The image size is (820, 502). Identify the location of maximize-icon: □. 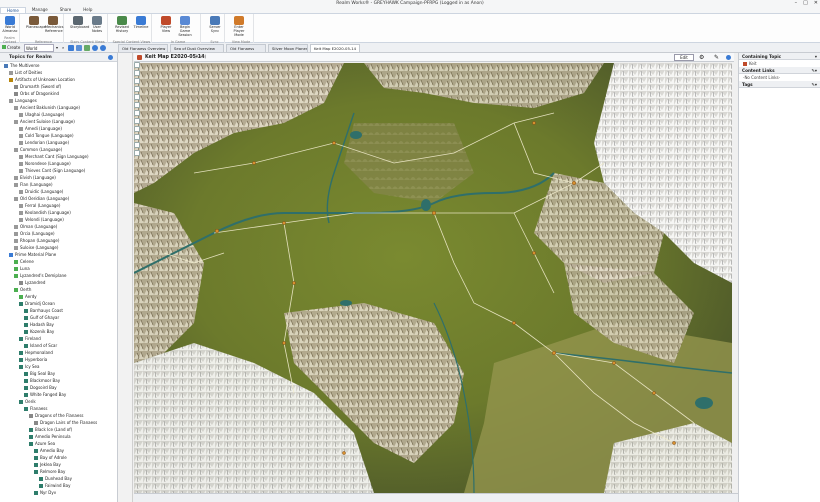
(805, 3).